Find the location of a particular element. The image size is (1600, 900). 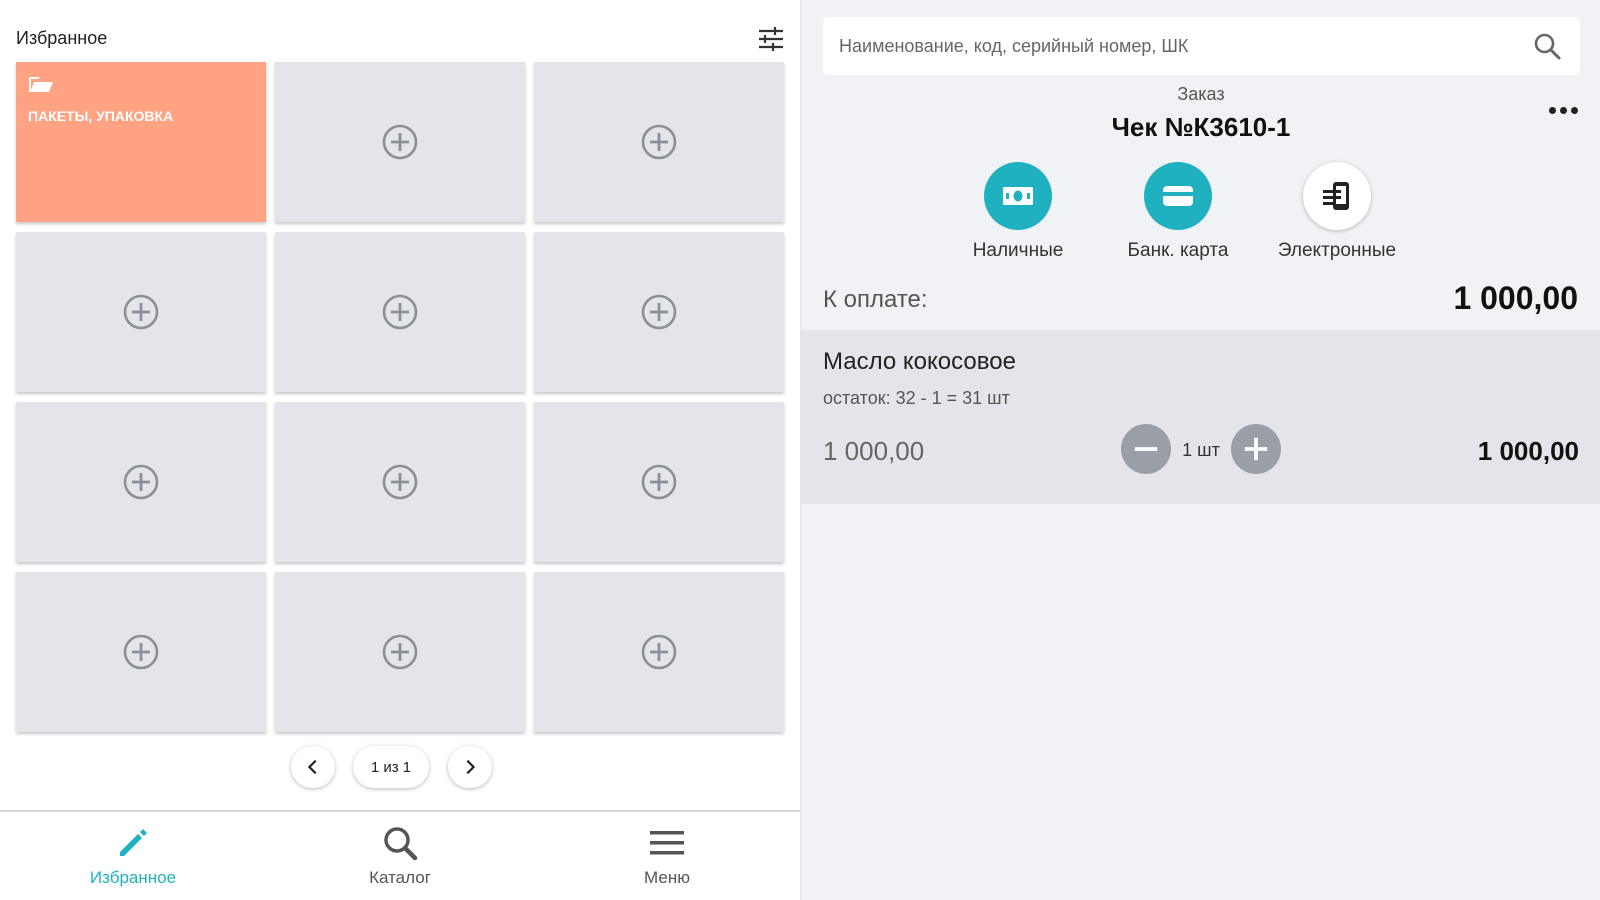

electronic-payment-icon is located at coordinates (1336, 196).